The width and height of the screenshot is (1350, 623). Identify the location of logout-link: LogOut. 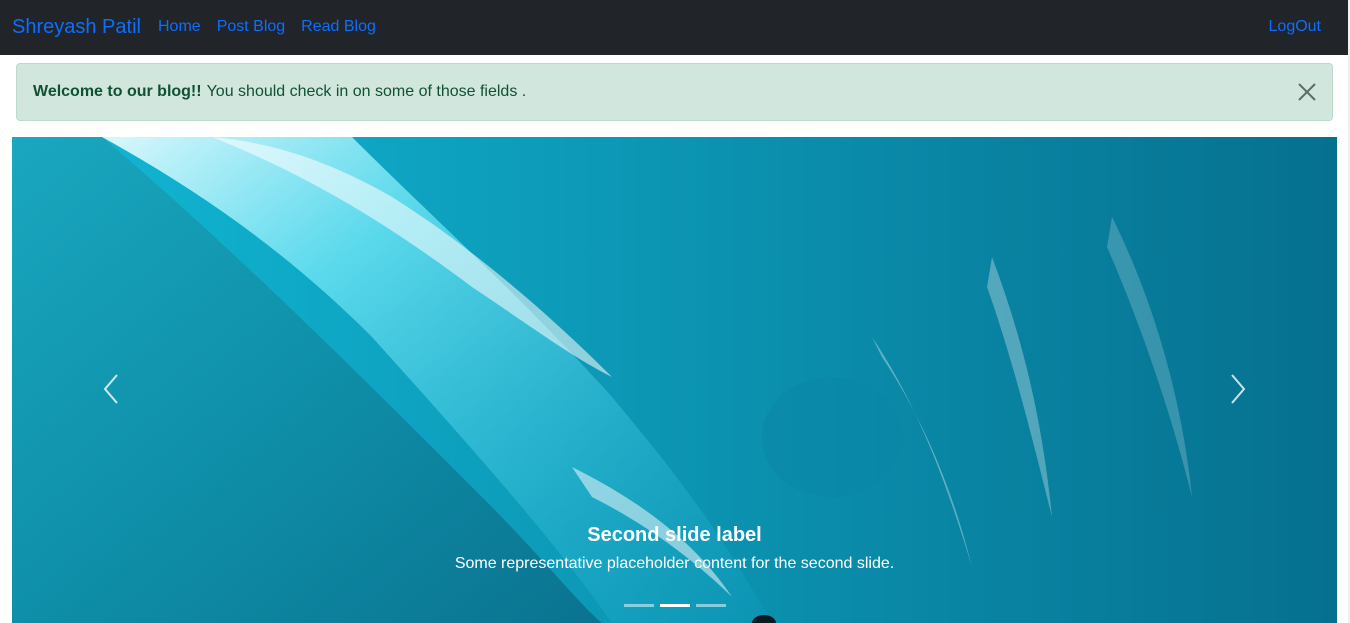
(1295, 27).